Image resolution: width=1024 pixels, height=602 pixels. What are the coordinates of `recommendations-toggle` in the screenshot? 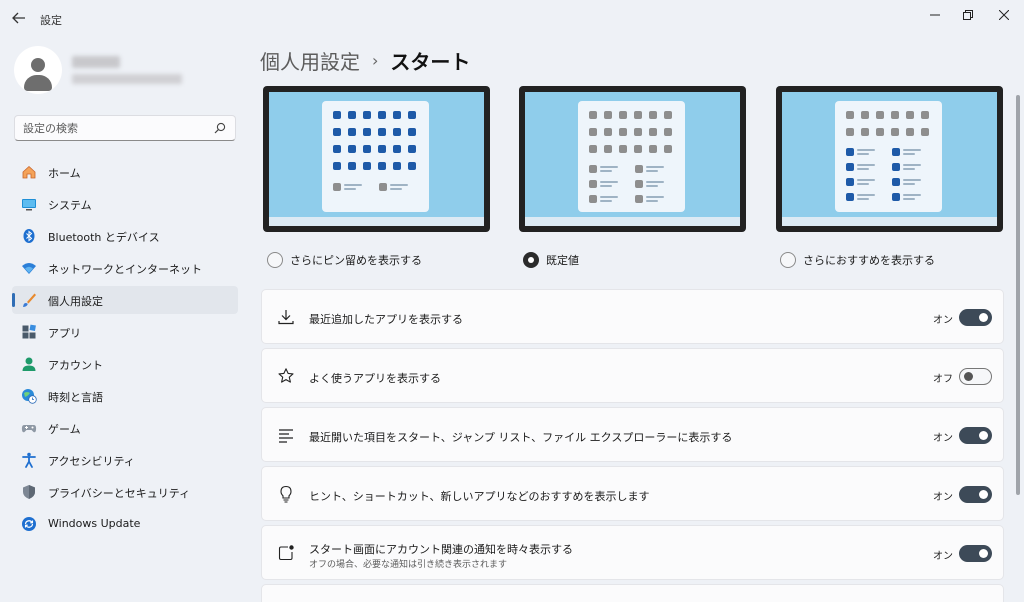 It's located at (975, 494).